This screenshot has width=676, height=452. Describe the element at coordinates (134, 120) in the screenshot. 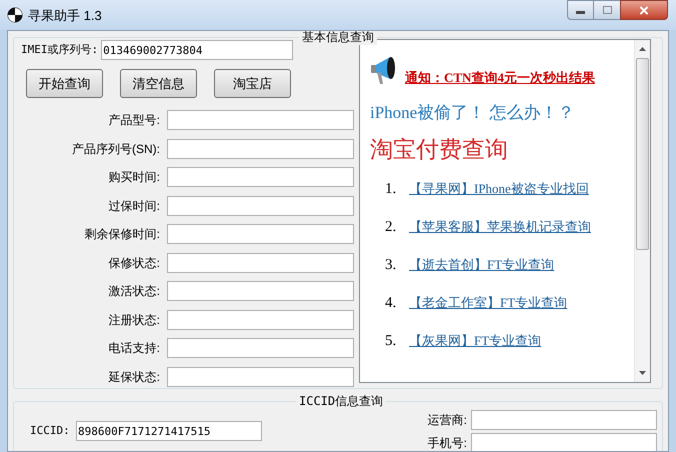

I see `field-label: 产品型号:` at that location.